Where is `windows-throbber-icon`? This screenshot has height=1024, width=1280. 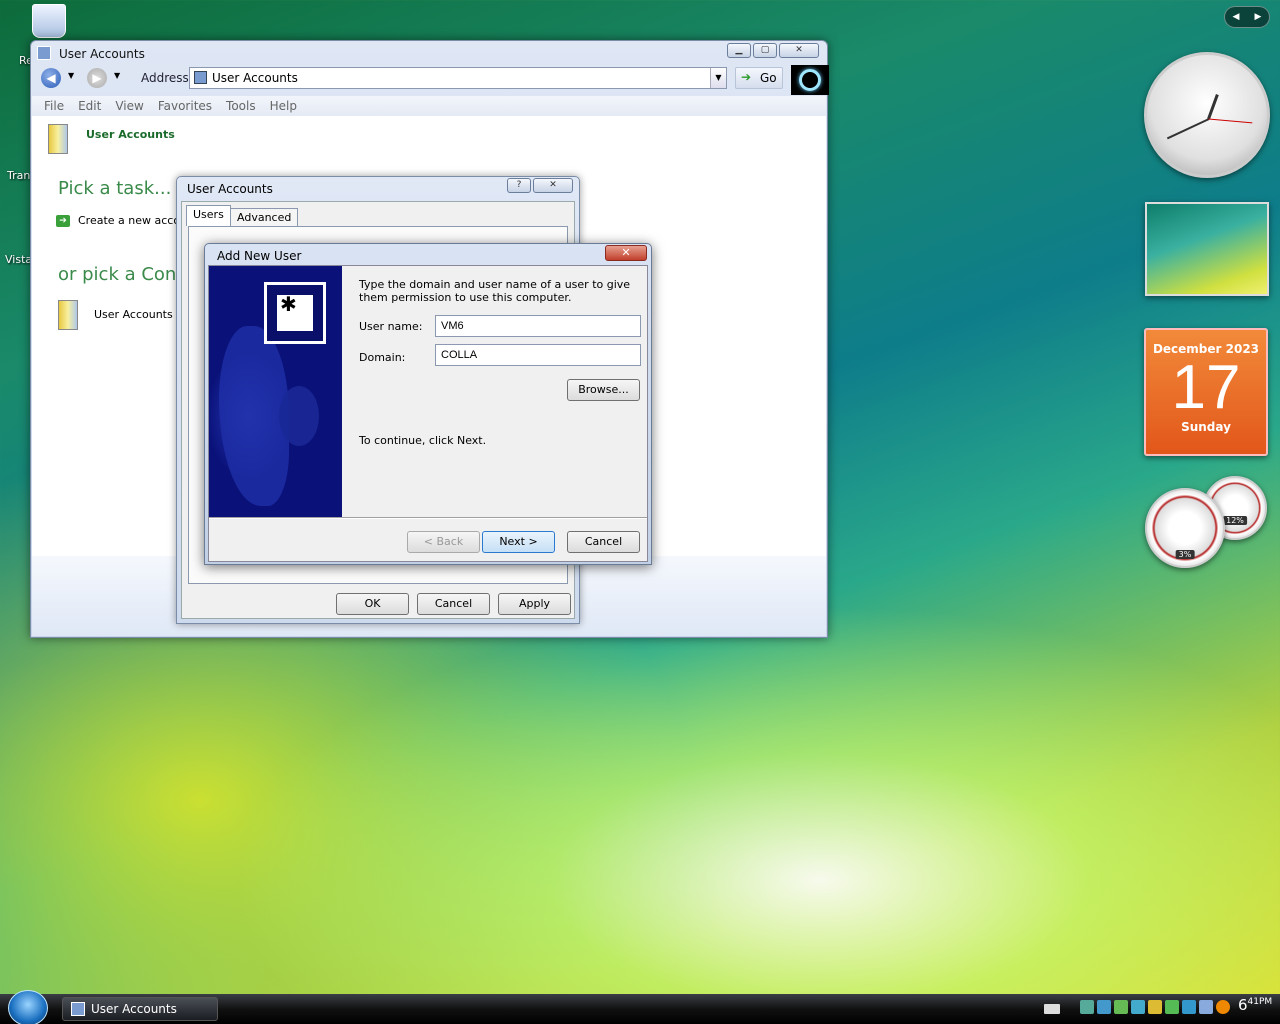
windows-throbber-icon is located at coordinates (810, 80).